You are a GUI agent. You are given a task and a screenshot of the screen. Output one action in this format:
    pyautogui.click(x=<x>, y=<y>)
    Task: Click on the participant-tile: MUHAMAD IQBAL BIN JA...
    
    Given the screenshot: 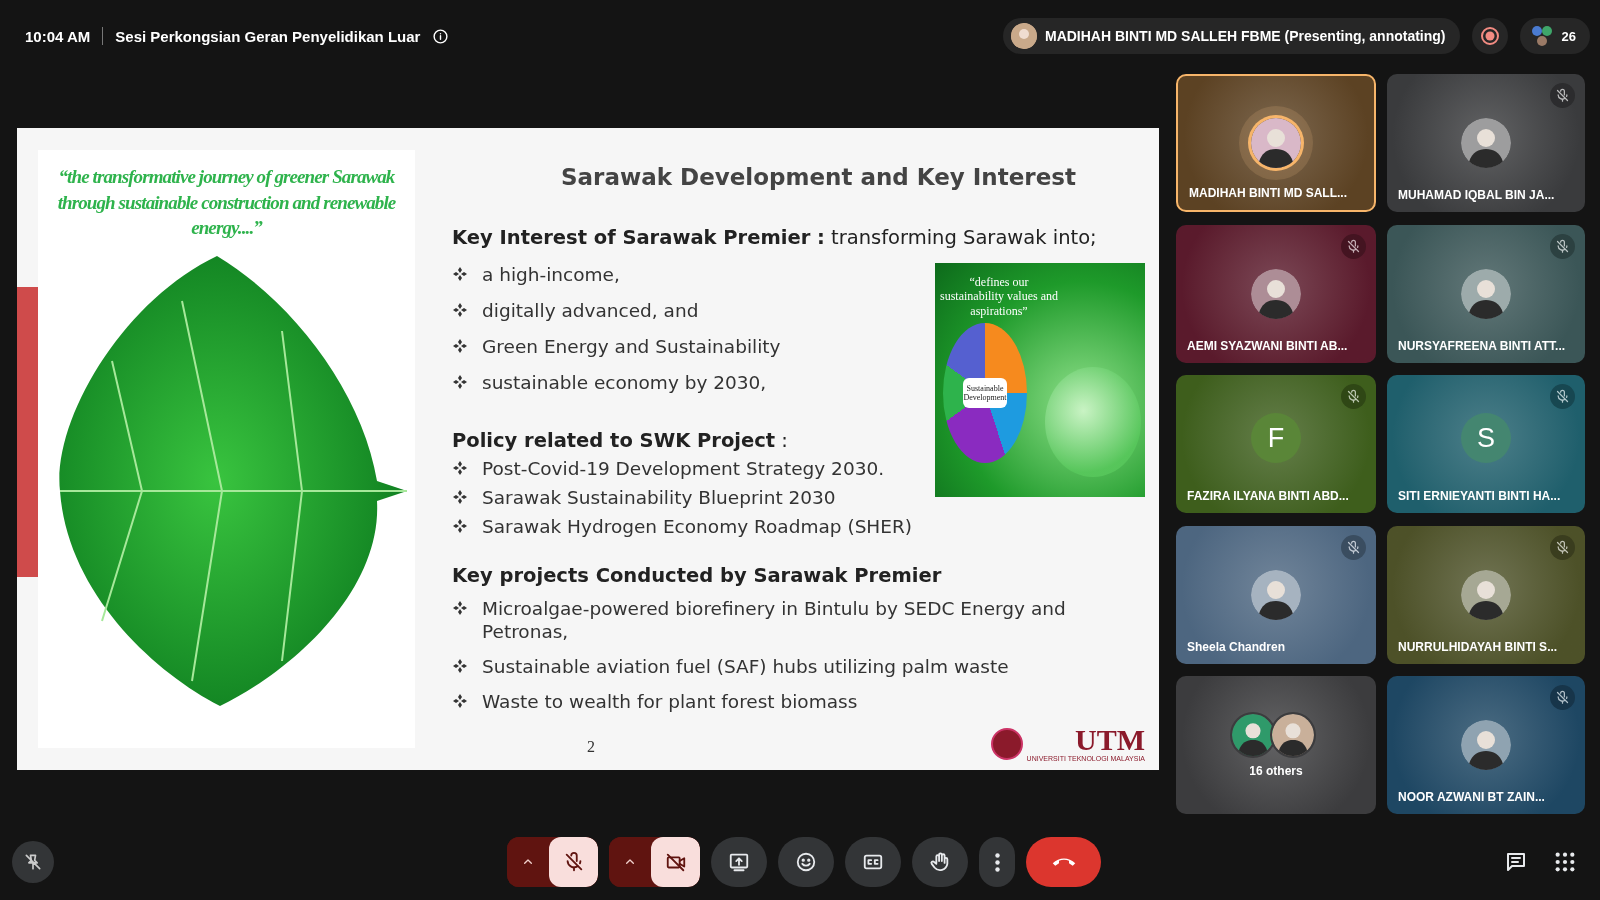 What is the action you would take?
    pyautogui.click(x=1486, y=143)
    